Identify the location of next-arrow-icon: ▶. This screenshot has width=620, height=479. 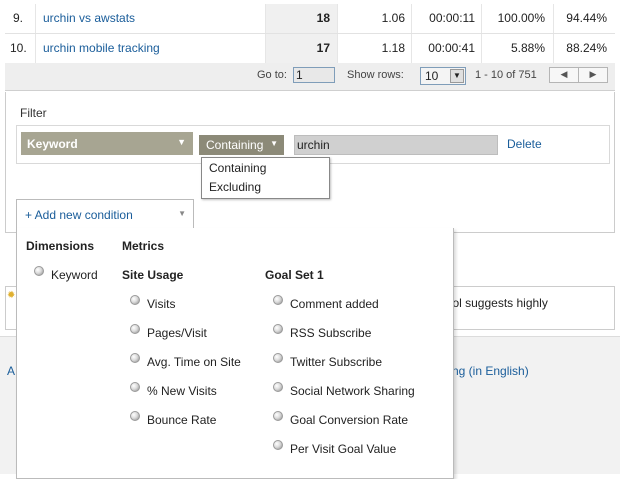
(593, 74).